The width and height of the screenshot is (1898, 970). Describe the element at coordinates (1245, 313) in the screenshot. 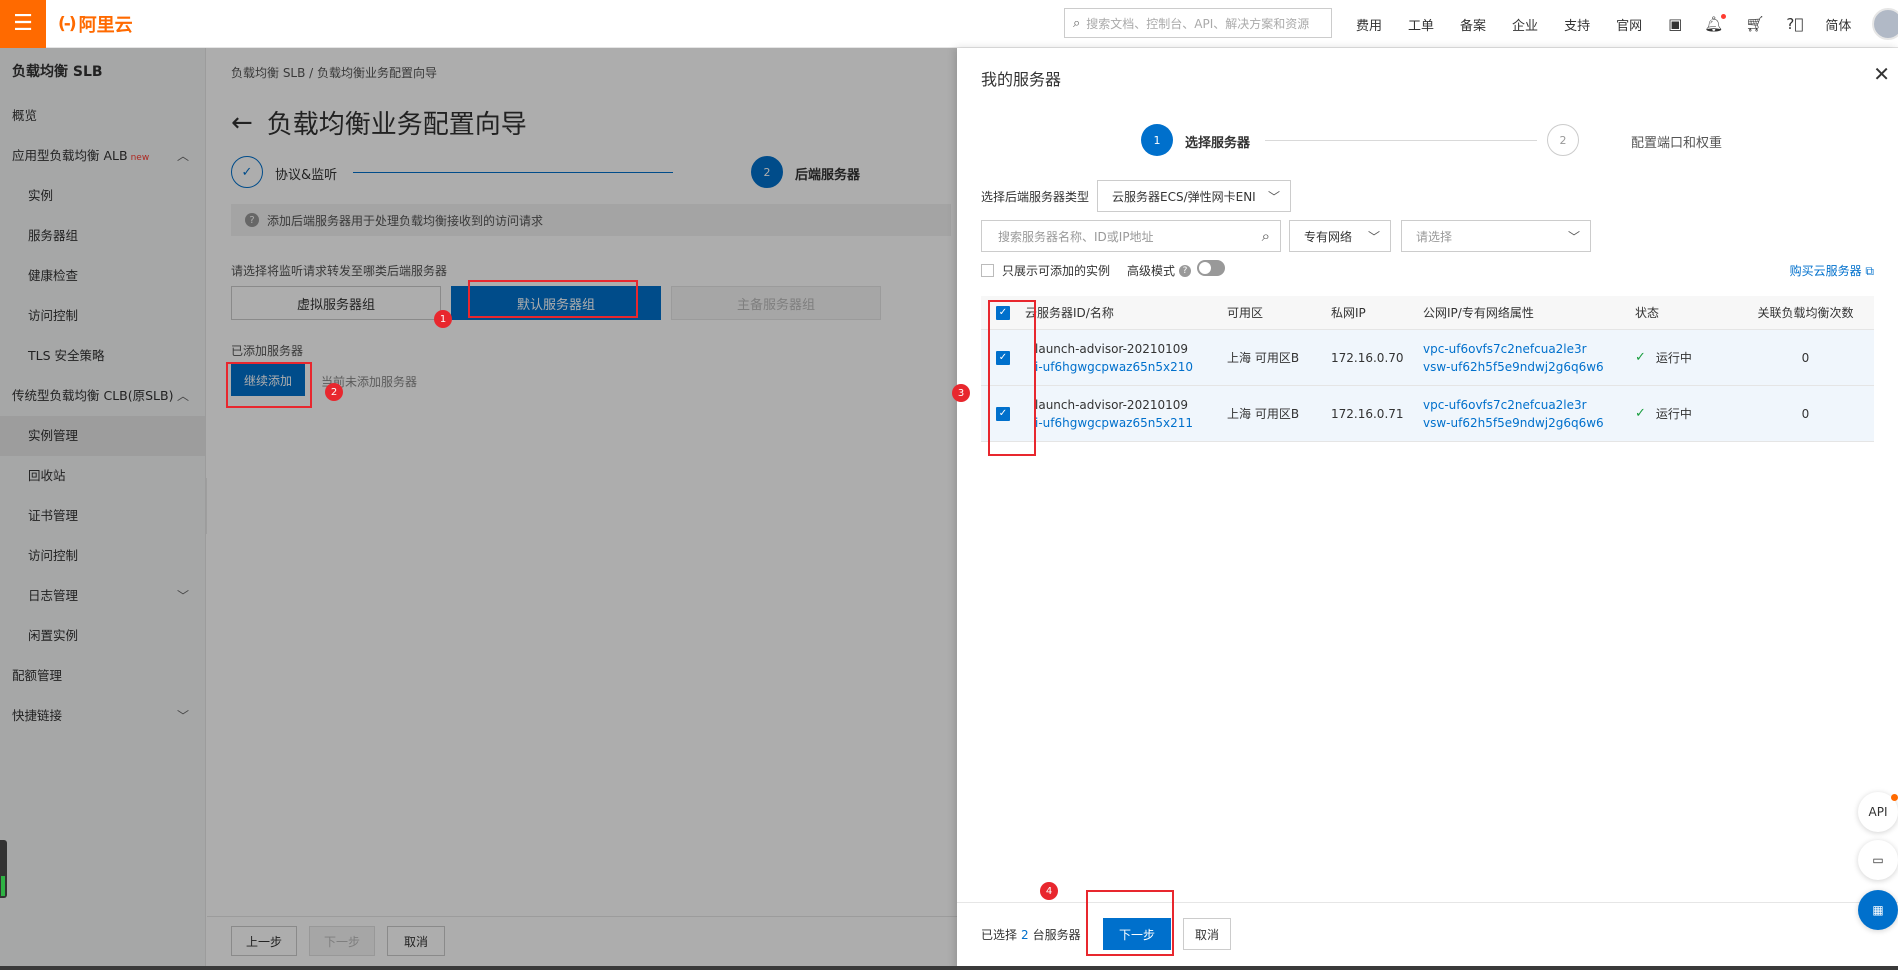

I see `col-zone: 可用区` at that location.